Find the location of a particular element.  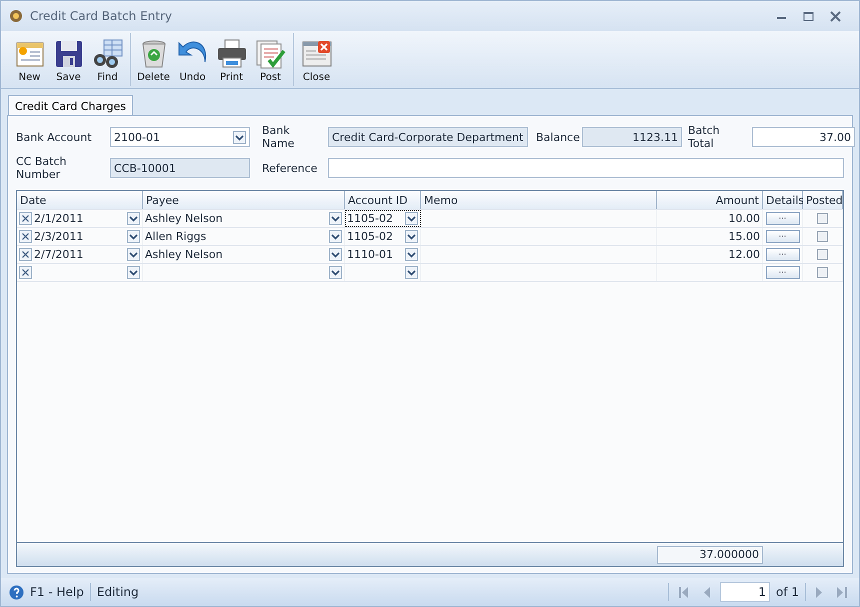

toolbar-button: Delete is located at coordinates (153, 59).